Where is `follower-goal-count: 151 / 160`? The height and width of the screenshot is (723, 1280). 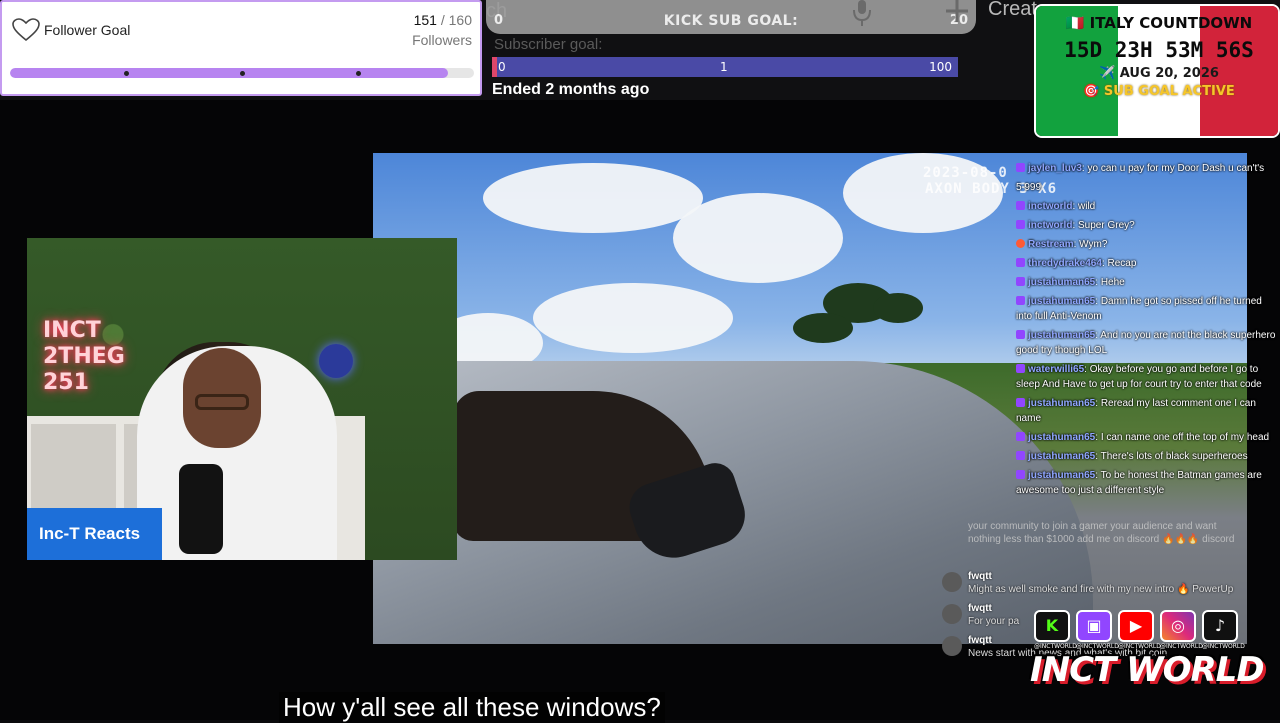
follower-goal-count: 151 / 160 is located at coordinates (443, 20).